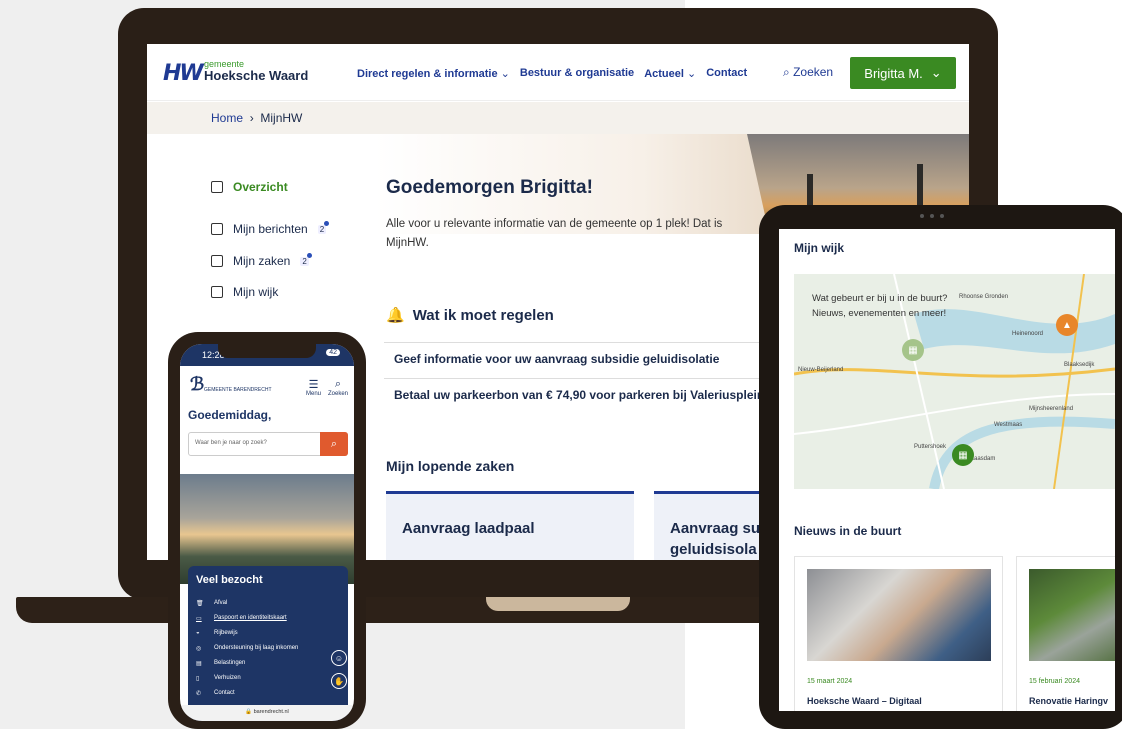 The image size is (1122, 729). Describe the element at coordinates (1008, 425) in the screenshot. I see `map-label: Westmaas` at that location.